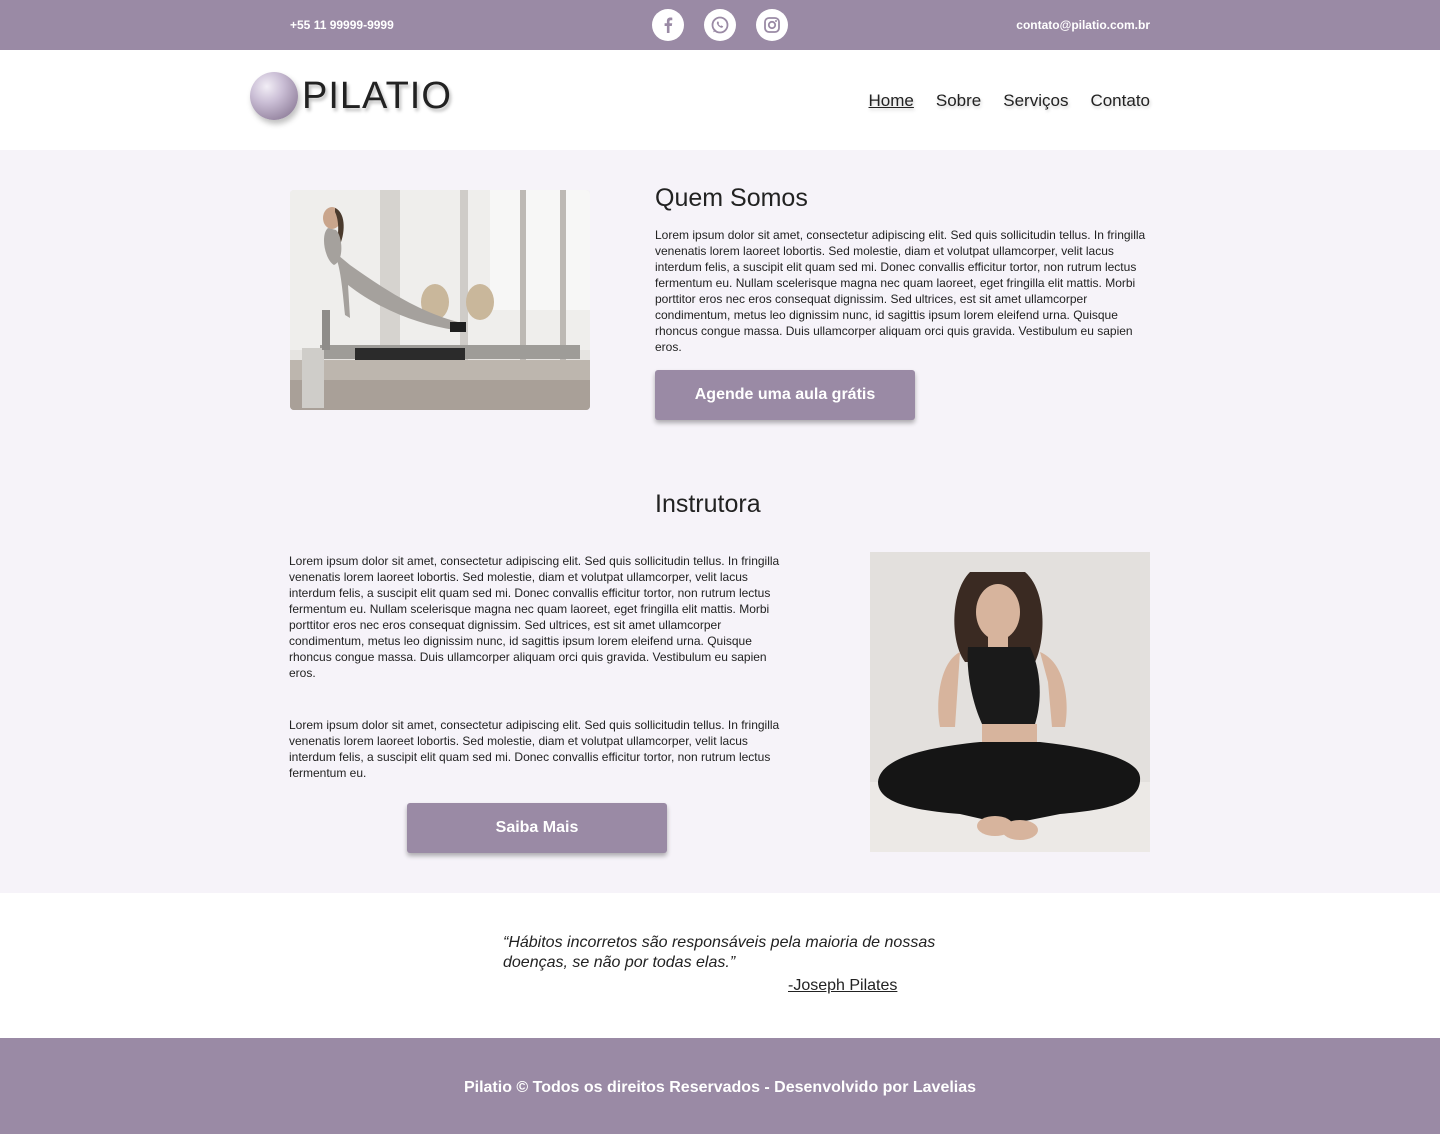 This screenshot has height=1134, width=1440. Describe the element at coordinates (891, 101) in the screenshot. I see `nav-home: Home` at that location.